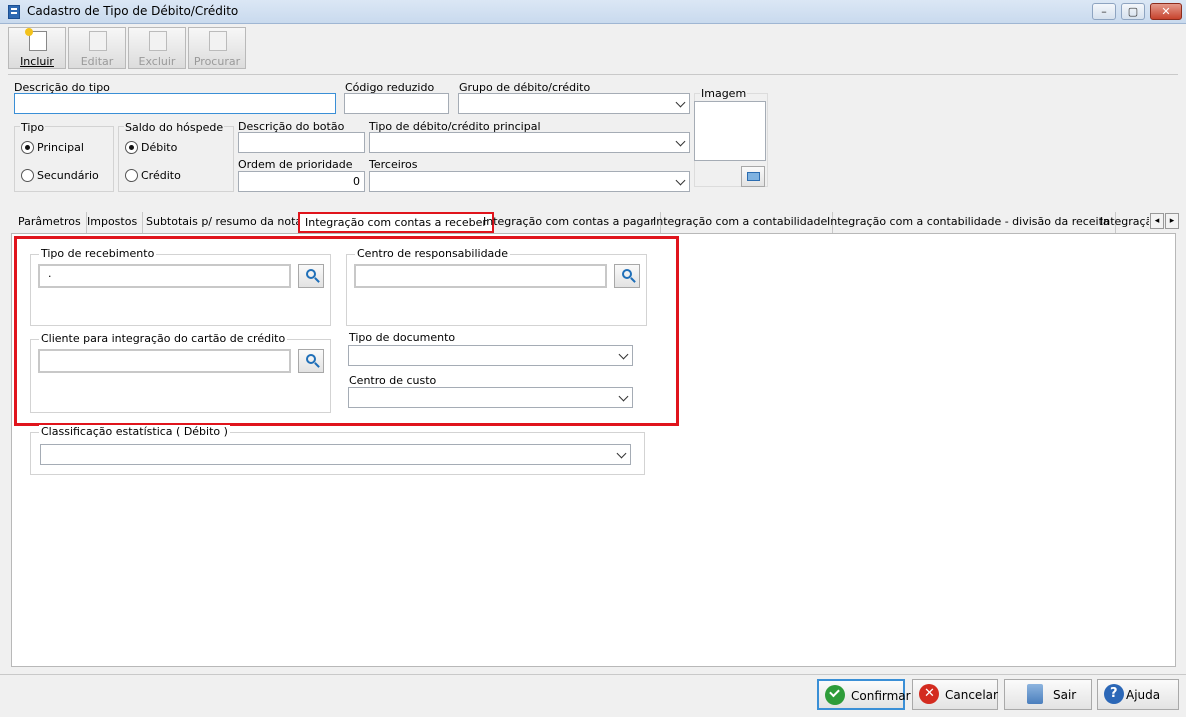  Describe the element at coordinates (217, 61) in the screenshot. I see `procurar-label: Procurar` at that location.